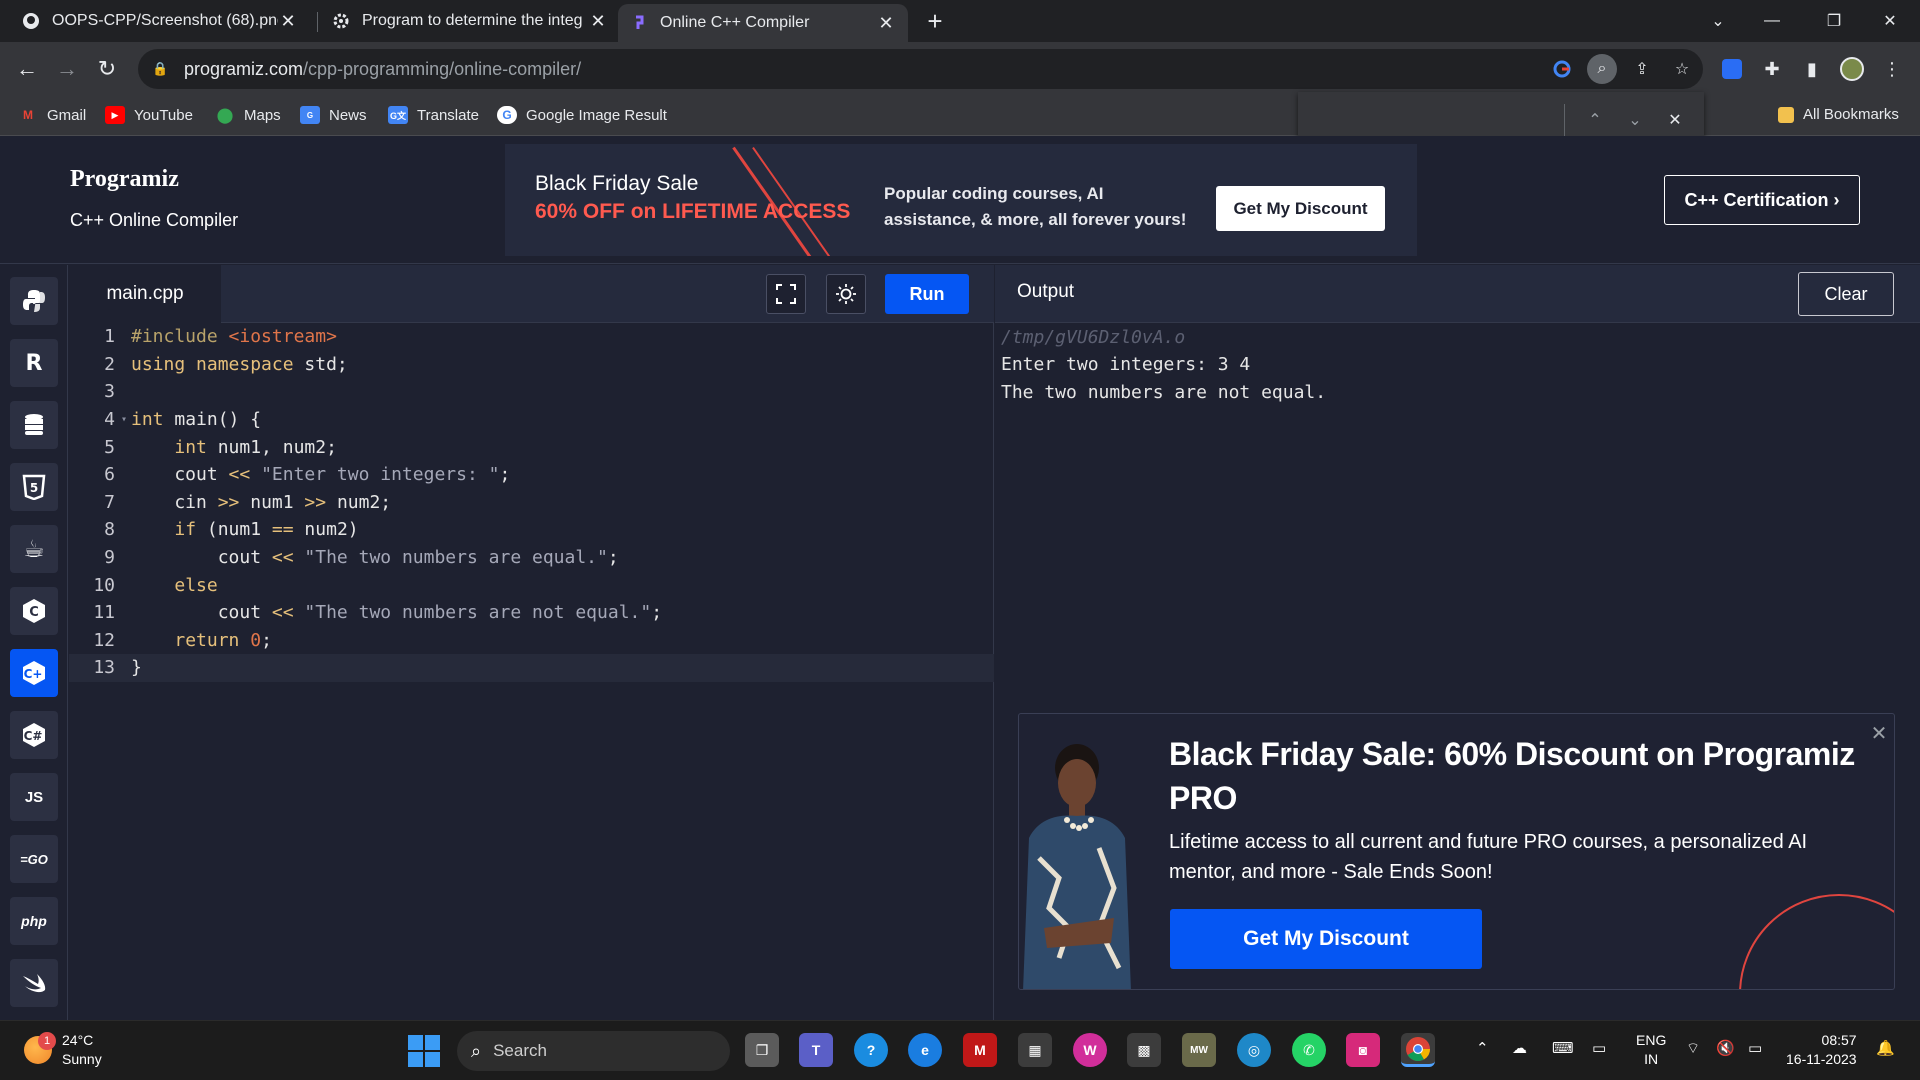 The image size is (1920, 1080). I want to click on clear-button: Clear, so click(1846, 294).